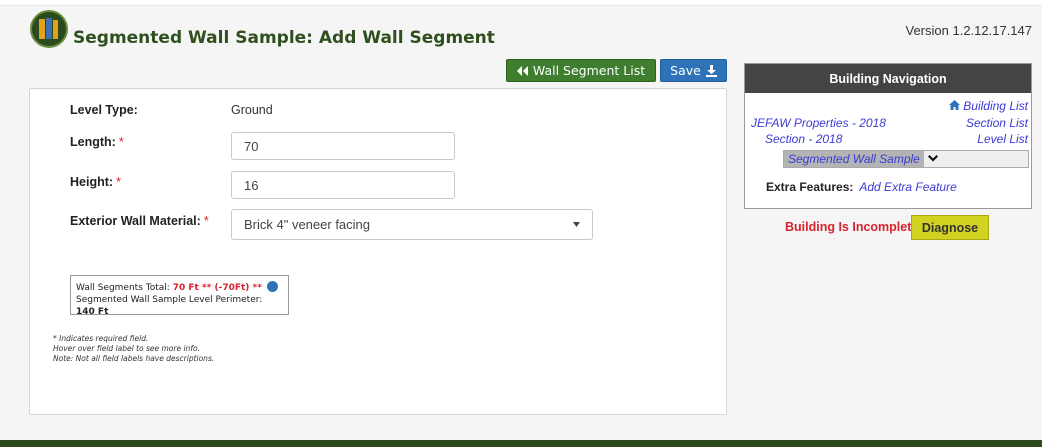 The width and height of the screenshot is (1042, 447). What do you see at coordinates (711, 70) in the screenshot?
I see `download-icon` at bounding box center [711, 70].